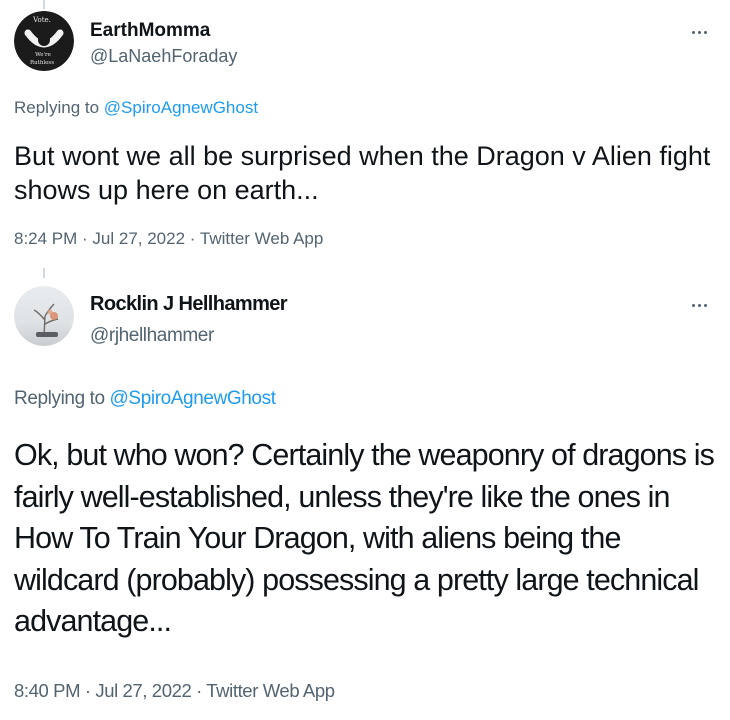 The image size is (730, 720). Describe the element at coordinates (47, 690) in the screenshot. I see `tweet-time: 8:40 PM` at that location.